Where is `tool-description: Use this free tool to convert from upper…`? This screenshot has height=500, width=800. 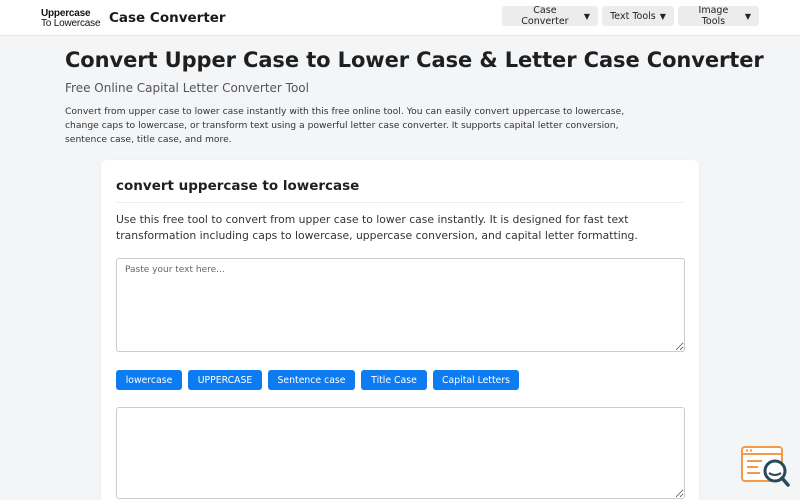 tool-description: Use this free tool to convert from upper… is located at coordinates (377, 227).